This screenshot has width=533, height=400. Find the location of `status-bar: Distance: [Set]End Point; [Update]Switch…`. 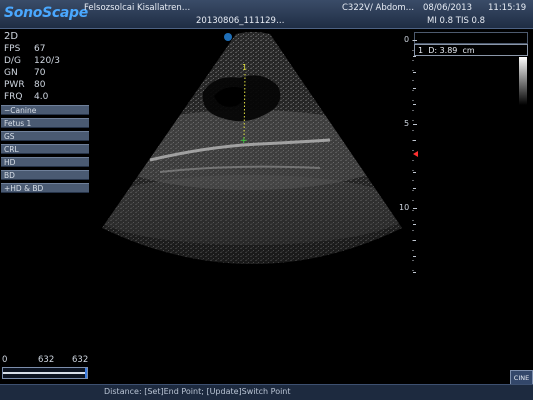

status-bar: Distance: [Set]End Point; [Update]Switch… is located at coordinates (266, 392).